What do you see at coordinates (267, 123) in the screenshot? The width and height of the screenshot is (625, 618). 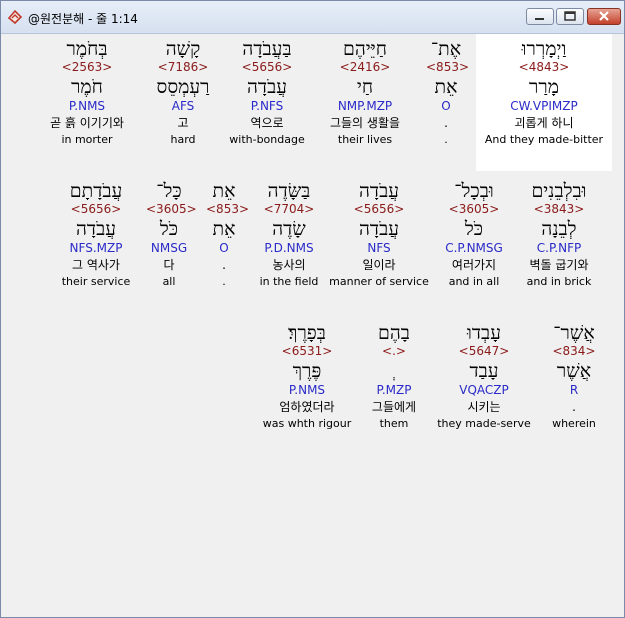 I see `korean-gloss: 역으로` at bounding box center [267, 123].